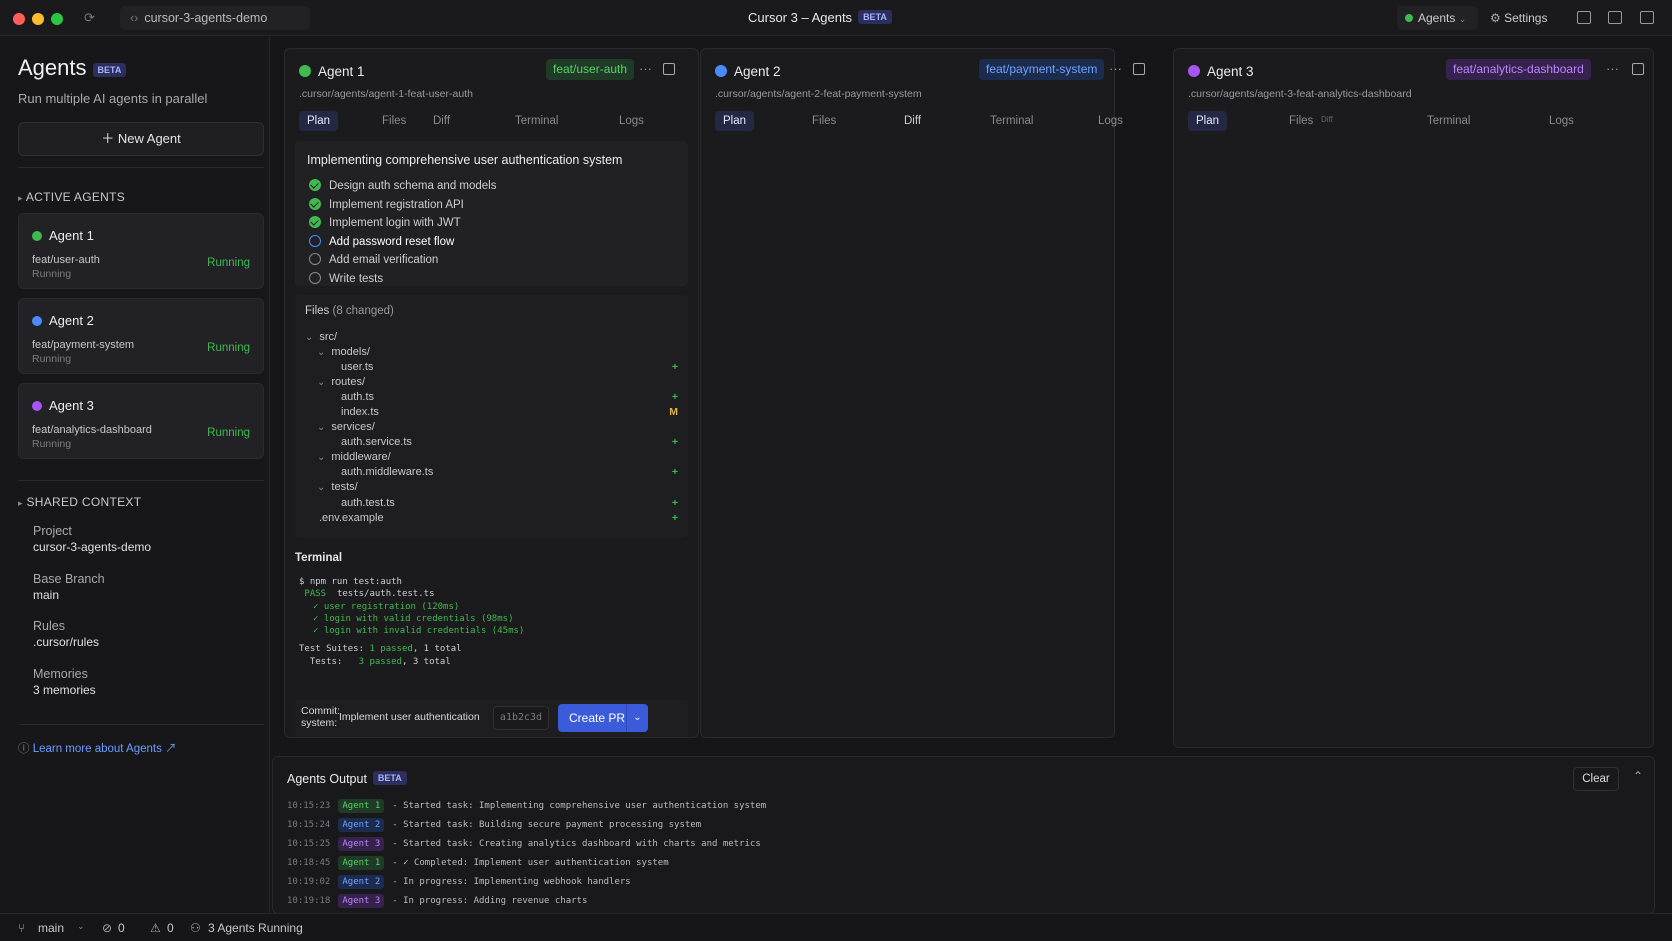  What do you see at coordinates (368, 503) in the screenshot?
I see `file-item: auth.test.ts` at bounding box center [368, 503].